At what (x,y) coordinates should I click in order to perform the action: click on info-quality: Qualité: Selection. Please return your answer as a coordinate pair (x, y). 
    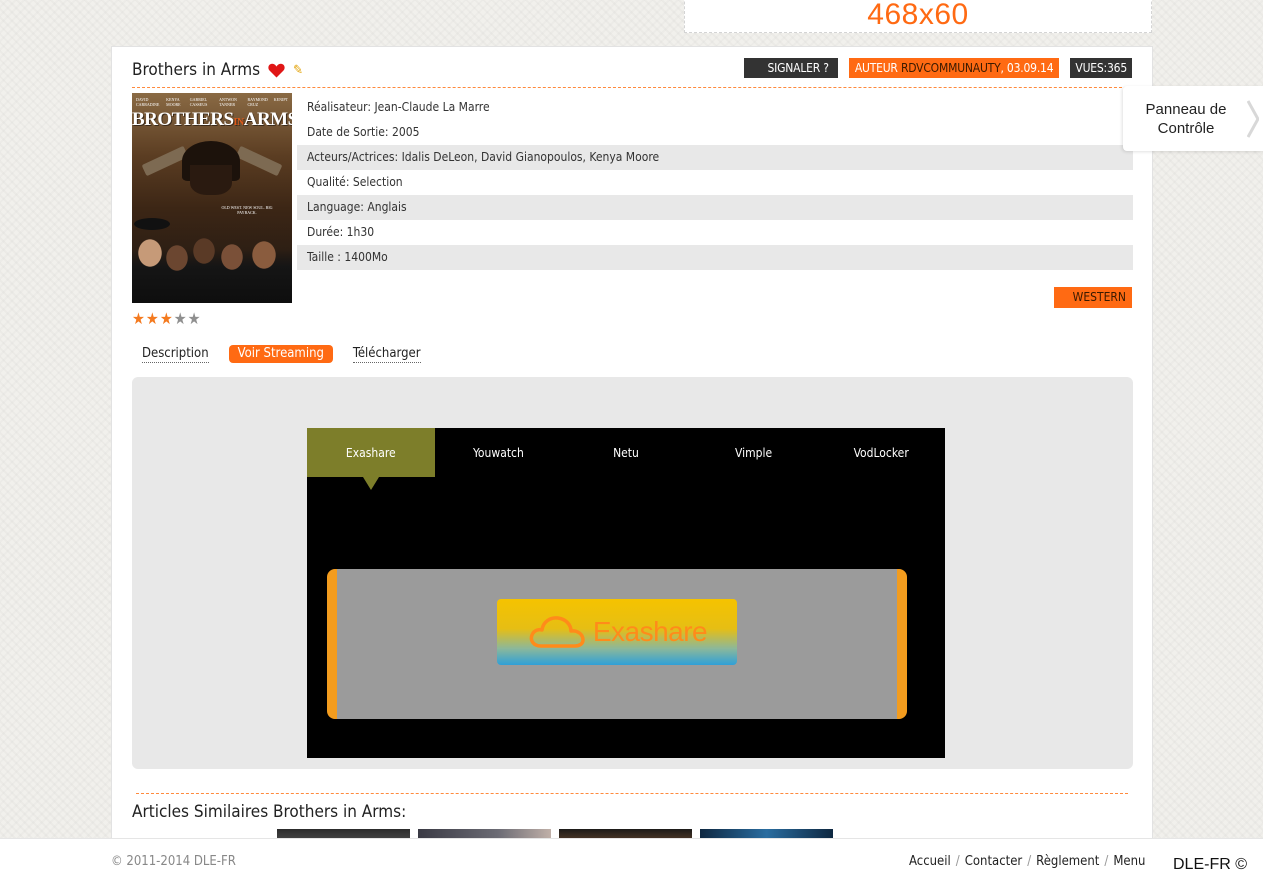
    Looking at the image, I should click on (355, 182).